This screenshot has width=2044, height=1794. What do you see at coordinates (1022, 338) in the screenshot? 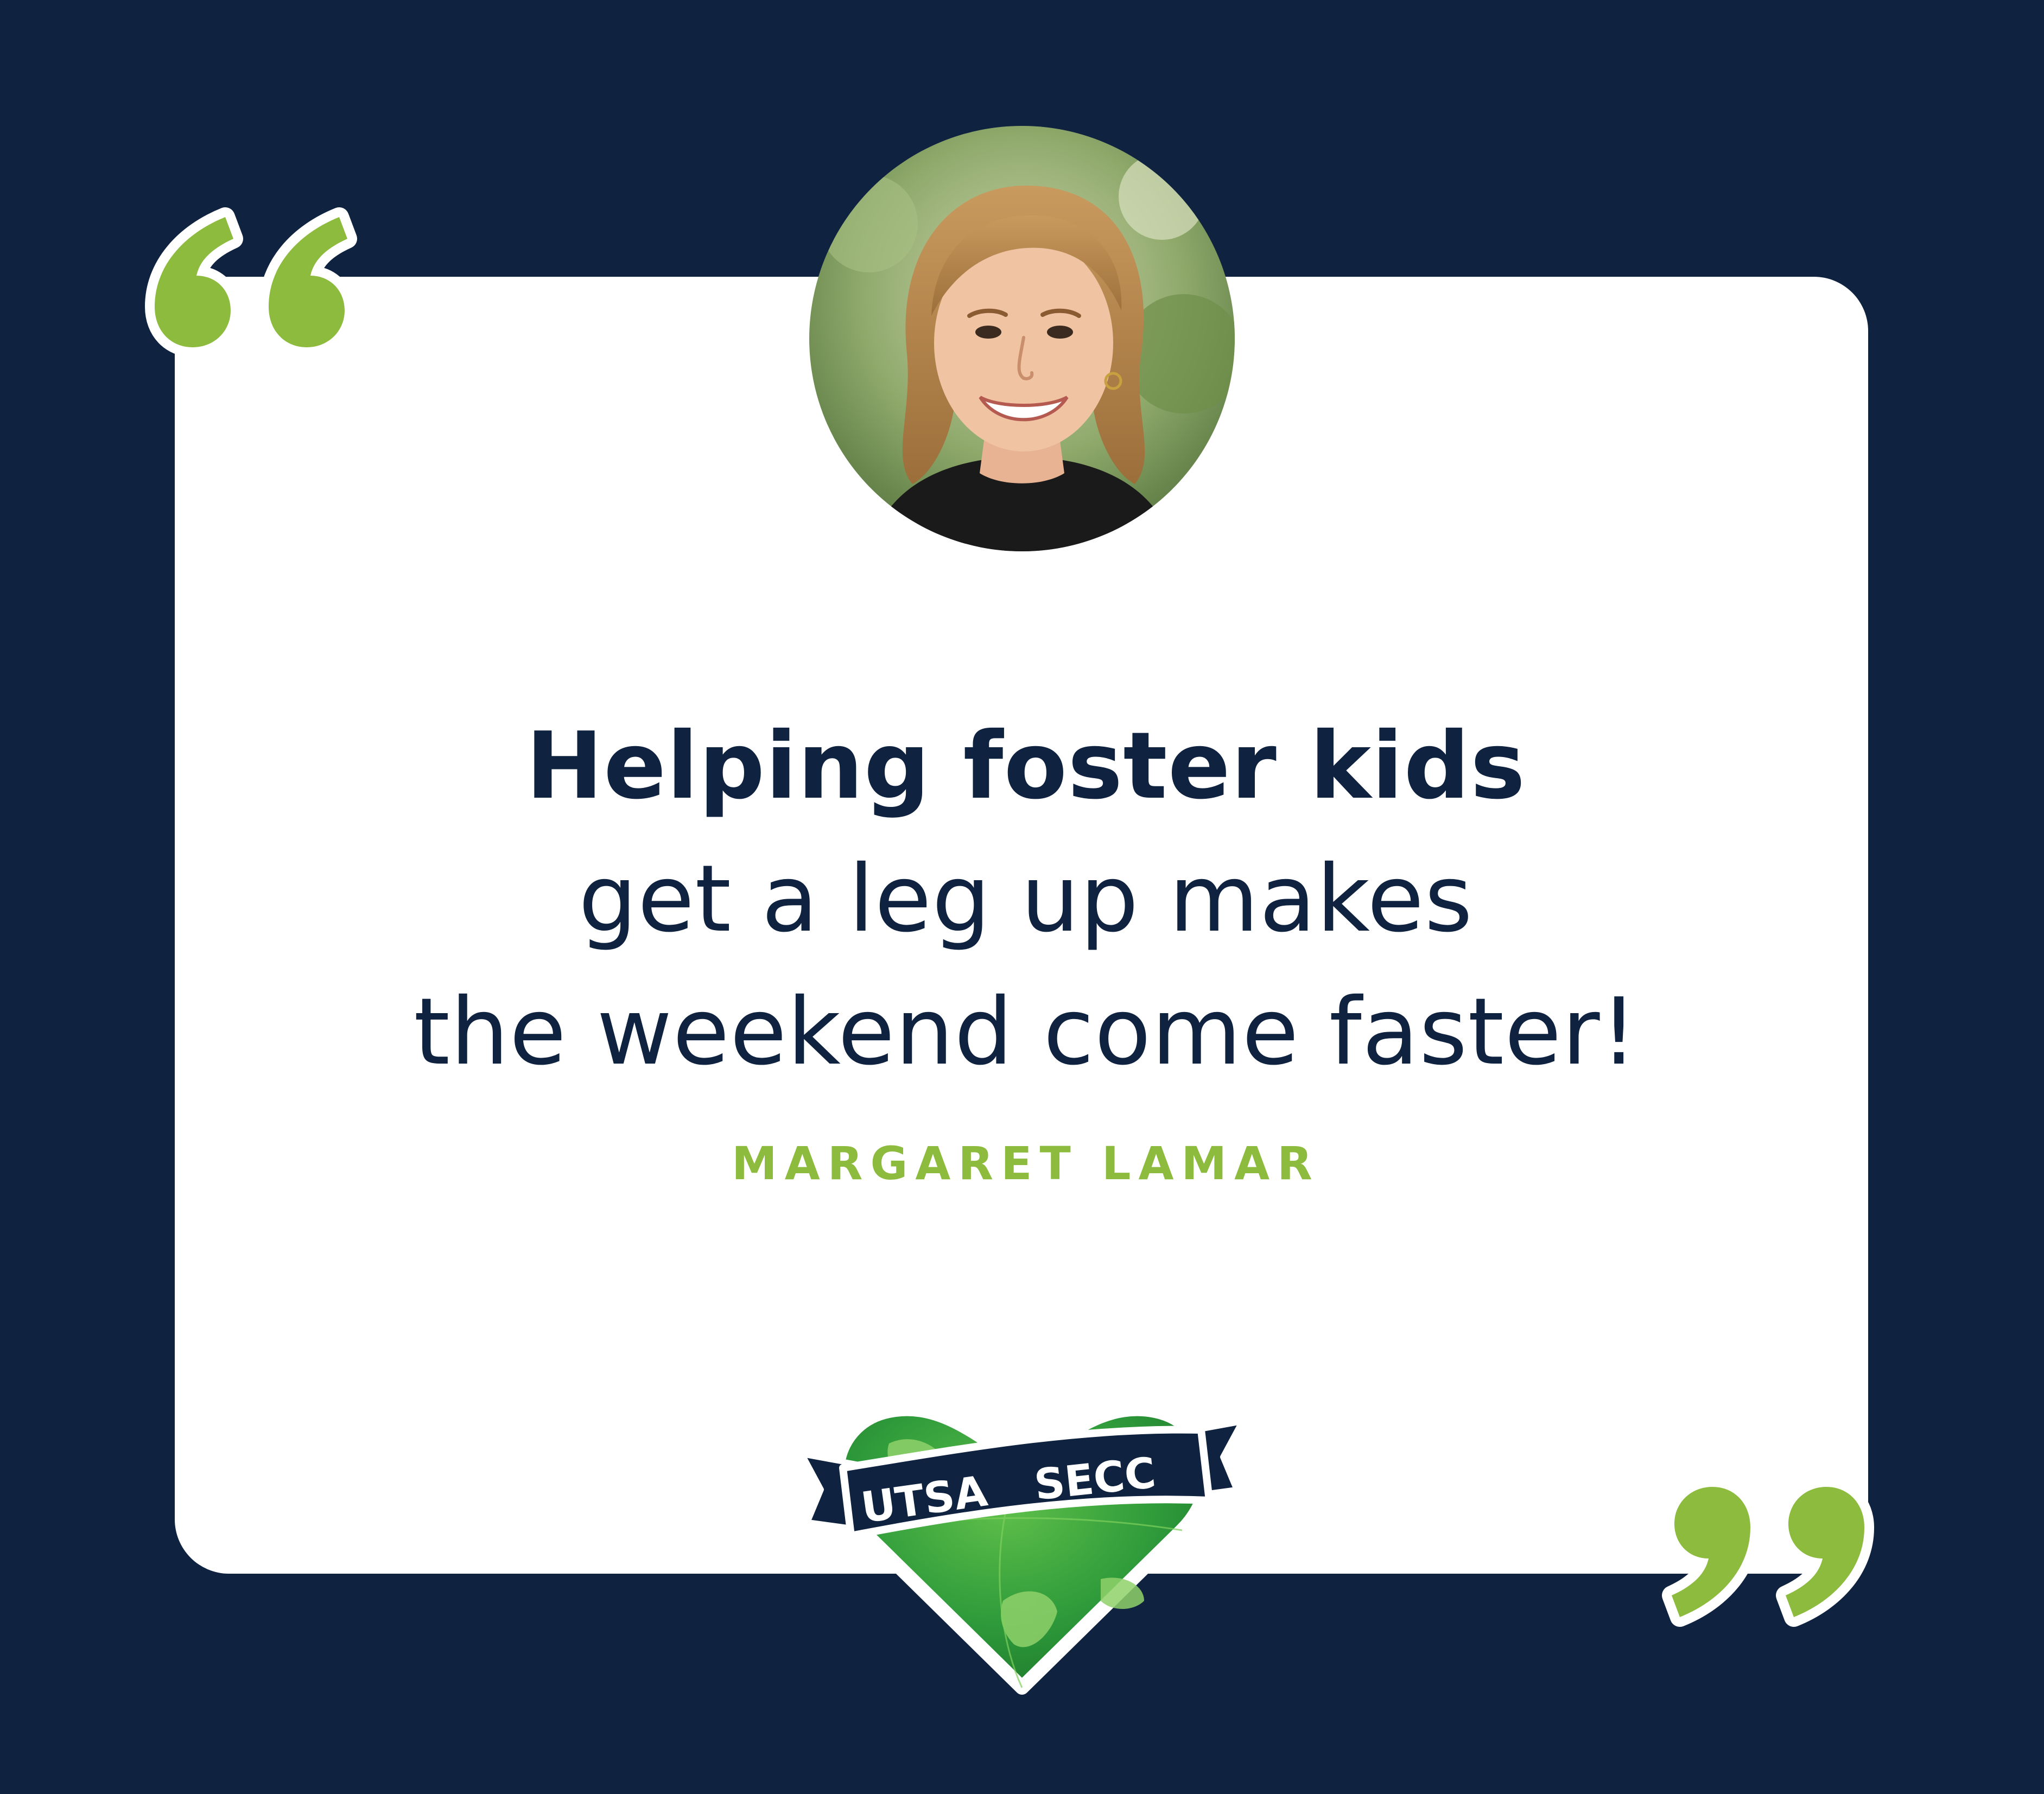
I see `avatar` at bounding box center [1022, 338].